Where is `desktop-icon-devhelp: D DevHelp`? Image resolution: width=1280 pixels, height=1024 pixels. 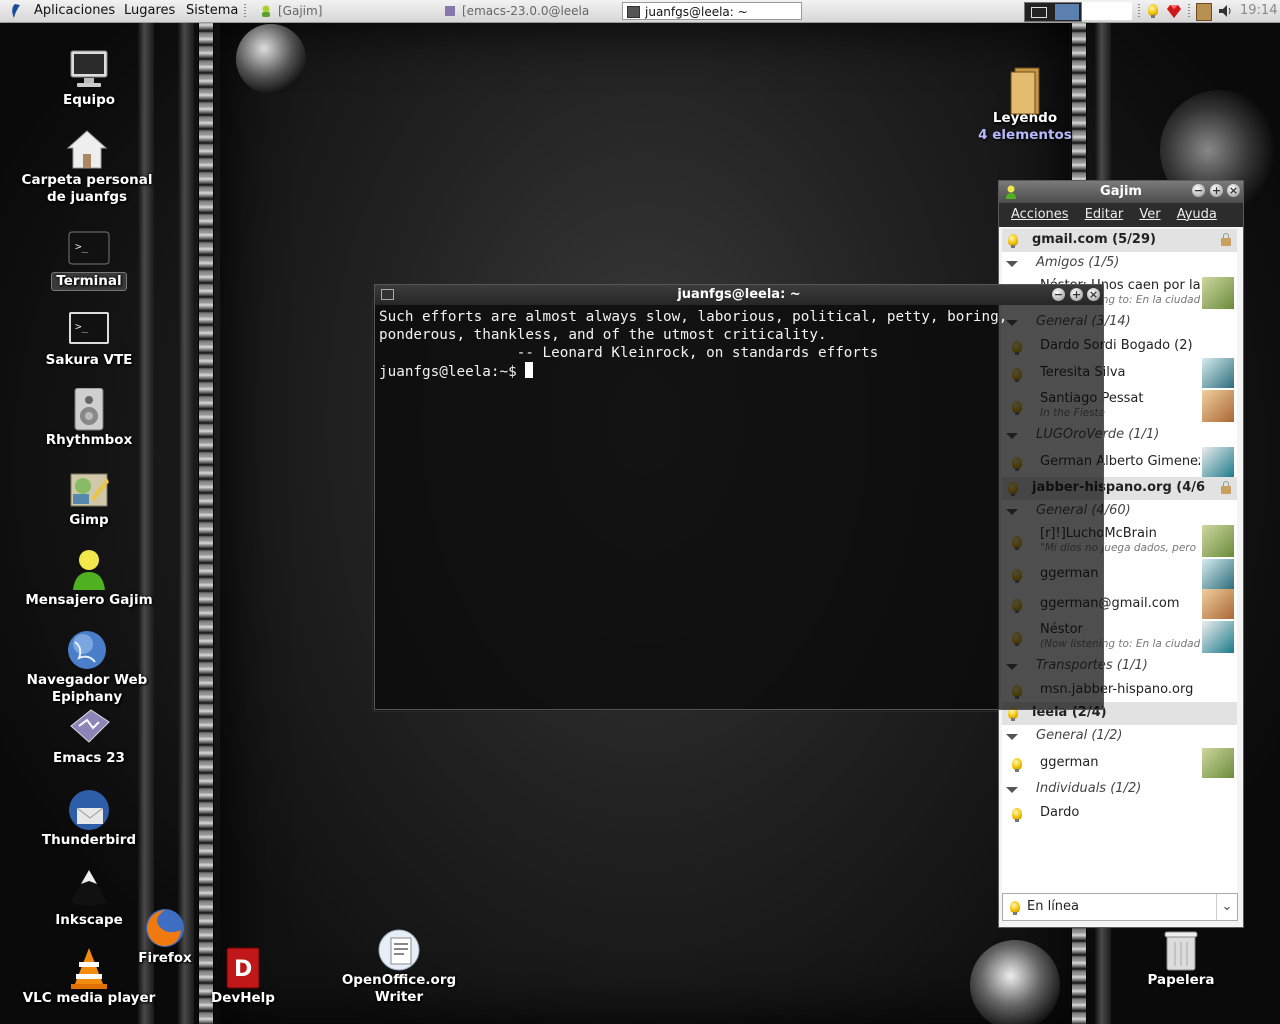 desktop-icon-devhelp: D DevHelp is located at coordinates (243, 976).